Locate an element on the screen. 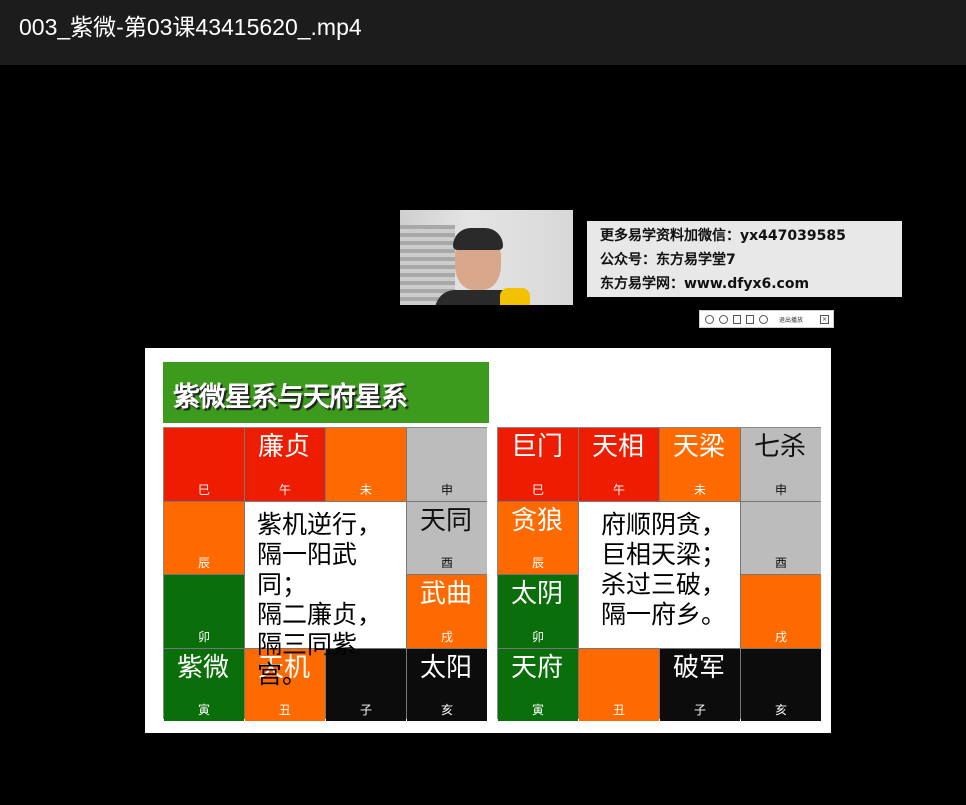 The image size is (966, 805). palace-cell-申: 申 is located at coordinates (447, 464).